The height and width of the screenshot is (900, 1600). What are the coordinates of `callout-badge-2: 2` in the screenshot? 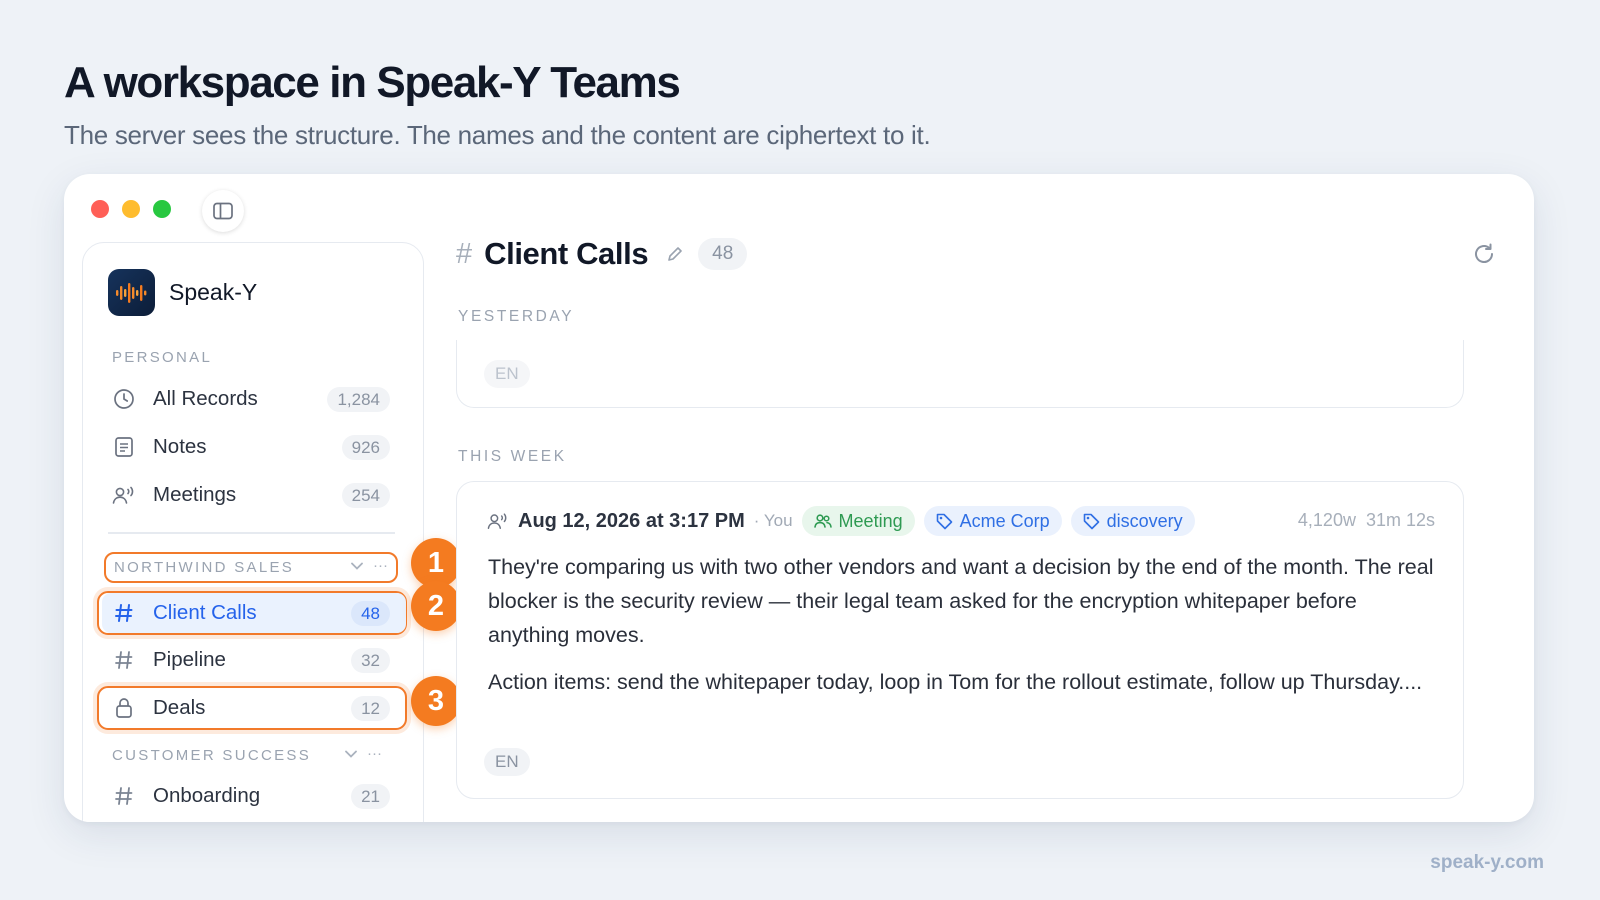 It's located at (436, 606).